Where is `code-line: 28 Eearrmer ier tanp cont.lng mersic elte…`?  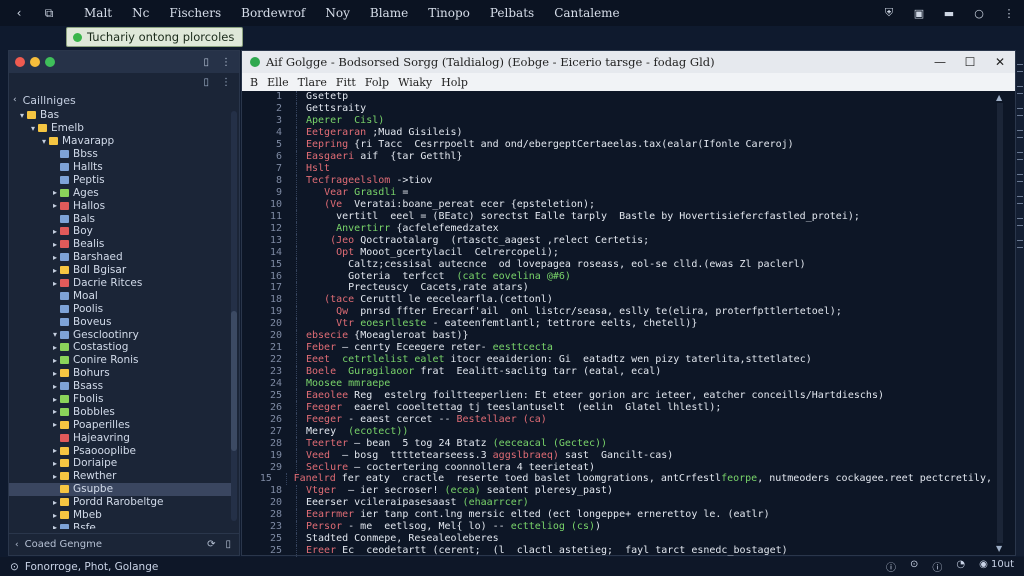
code-line: 28 Eearrmer ier tanp cont.lng mersic elte… is located at coordinates (617, 514).